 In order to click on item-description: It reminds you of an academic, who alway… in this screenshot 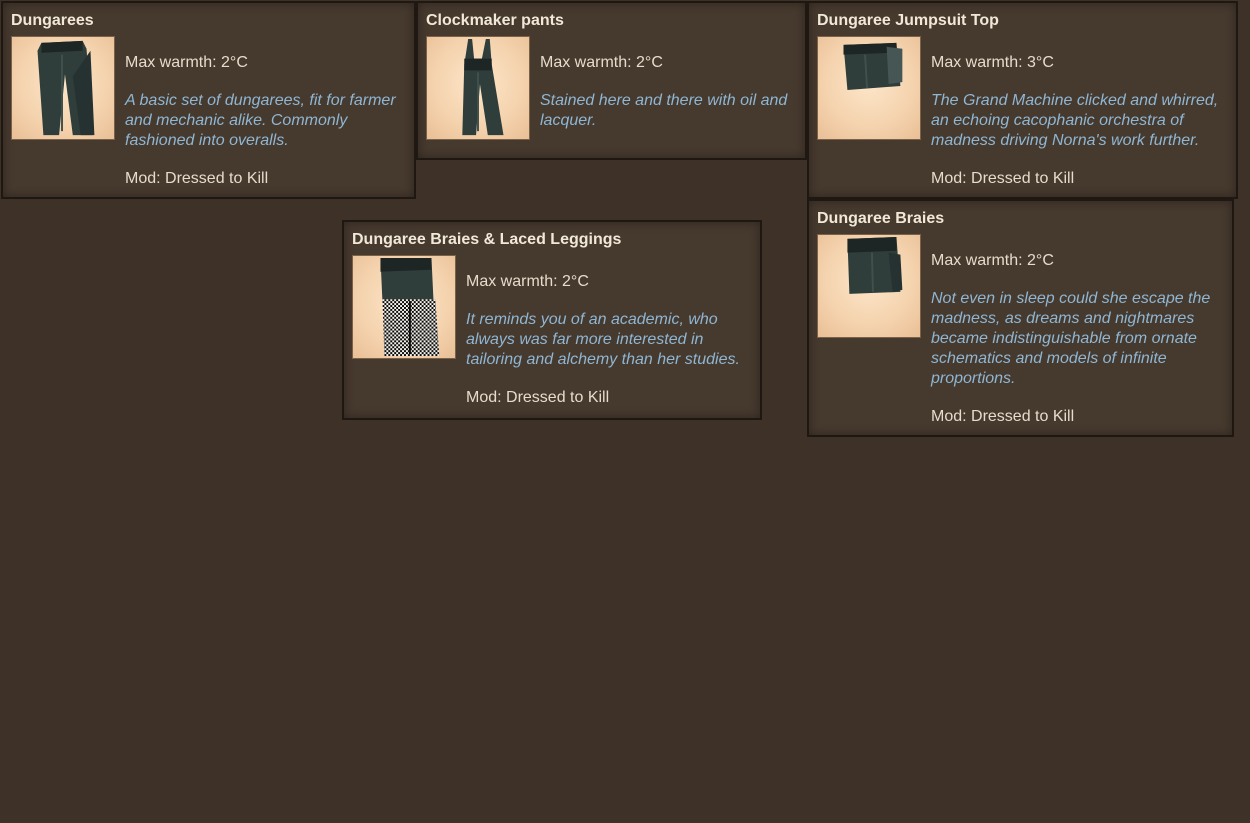, I will do `click(603, 339)`.